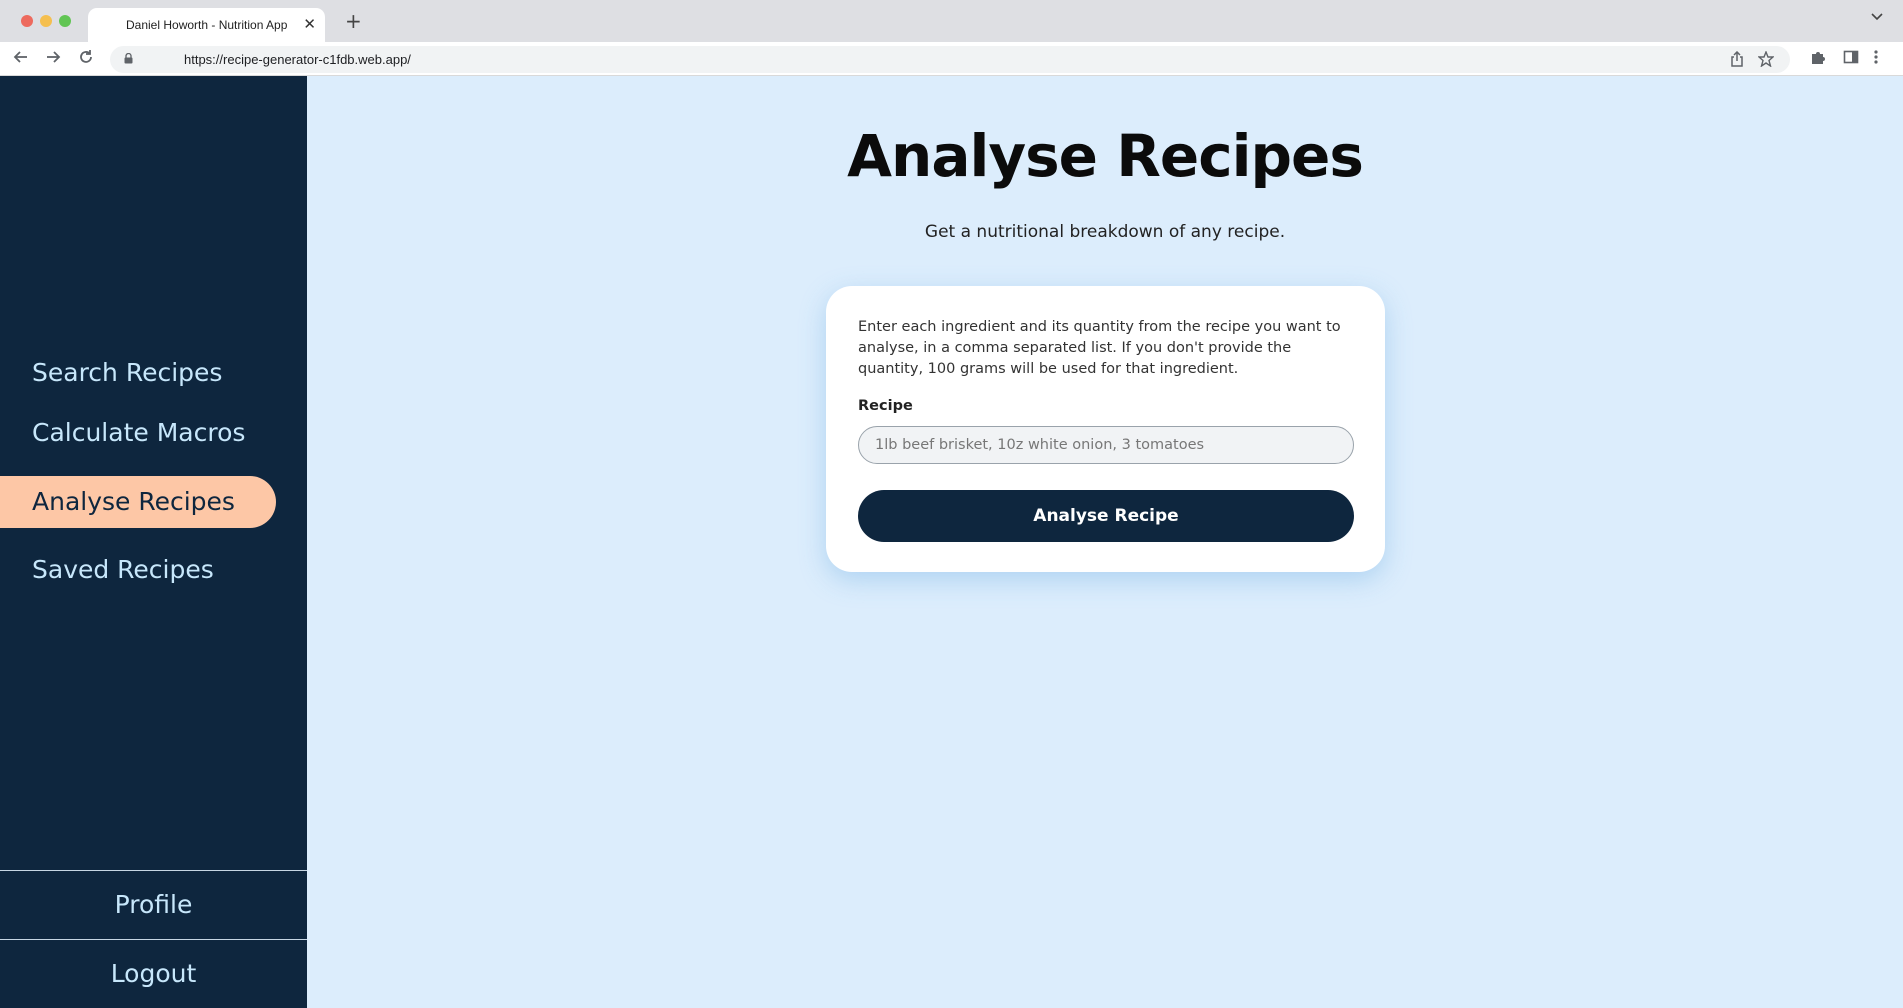  I want to click on tab-title: Daniel Howorth - Nutrition App, so click(207, 25).